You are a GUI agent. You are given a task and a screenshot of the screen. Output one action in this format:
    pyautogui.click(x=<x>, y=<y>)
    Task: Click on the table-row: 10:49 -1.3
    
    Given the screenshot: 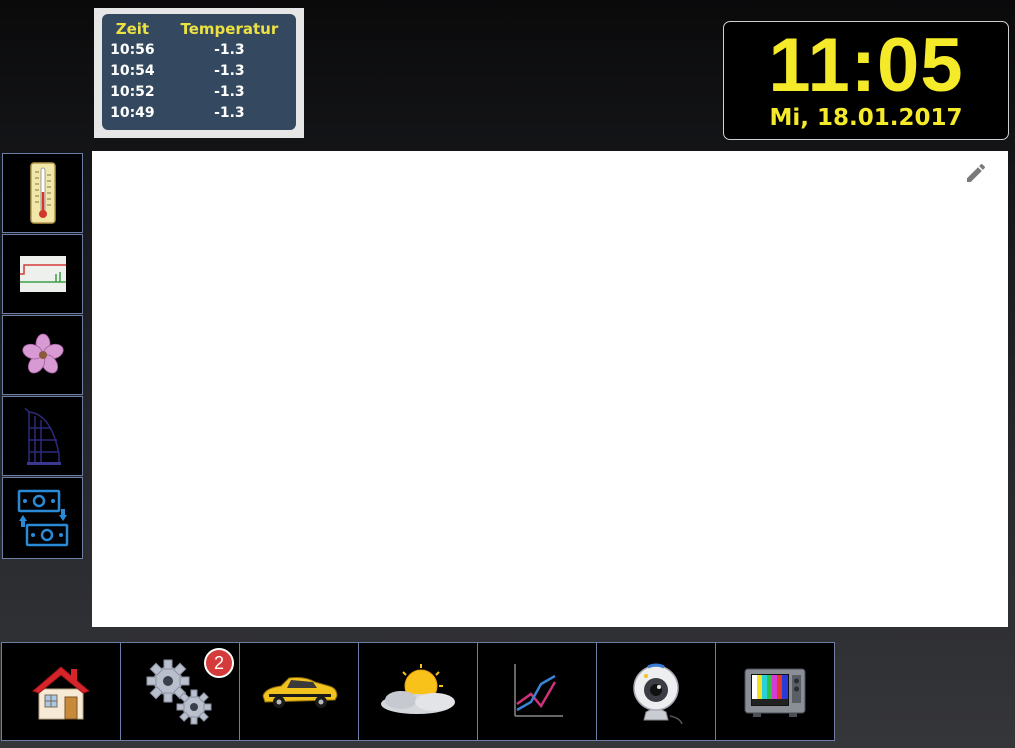 What is the action you would take?
    pyautogui.click(x=199, y=113)
    